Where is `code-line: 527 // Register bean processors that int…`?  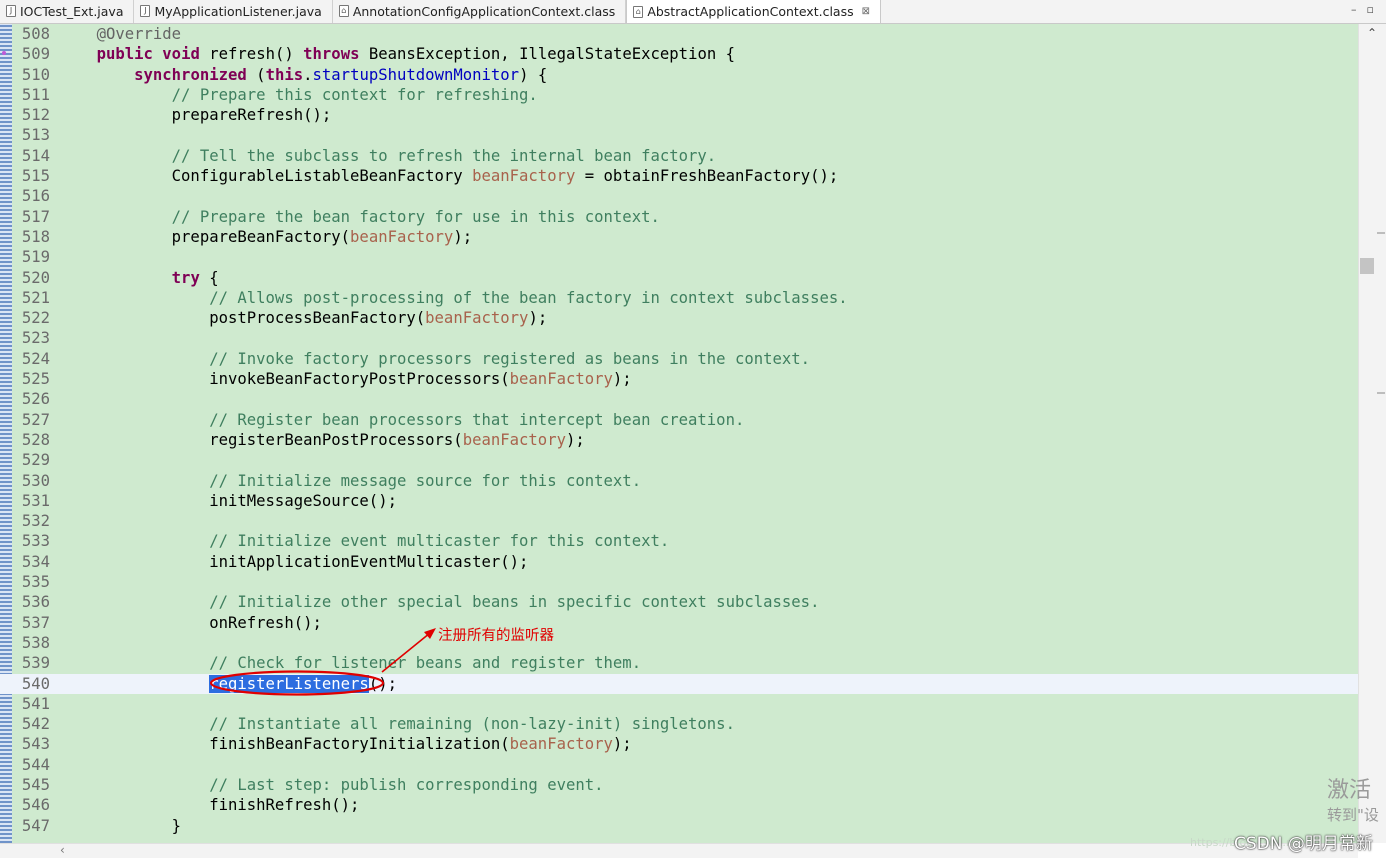 code-line: 527 // Register bean processors that int… is located at coordinates (679, 420).